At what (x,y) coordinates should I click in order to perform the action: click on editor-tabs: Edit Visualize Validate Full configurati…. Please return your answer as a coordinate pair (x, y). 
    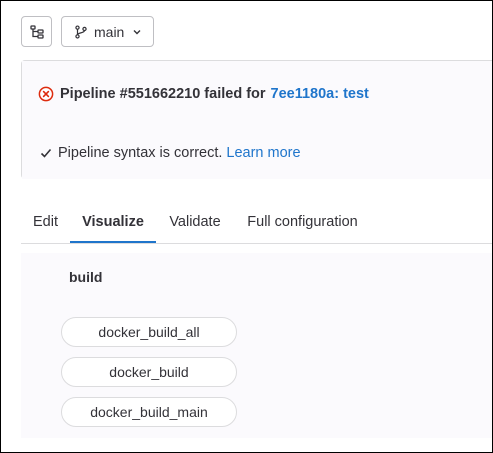
    Looking at the image, I should click on (256, 222).